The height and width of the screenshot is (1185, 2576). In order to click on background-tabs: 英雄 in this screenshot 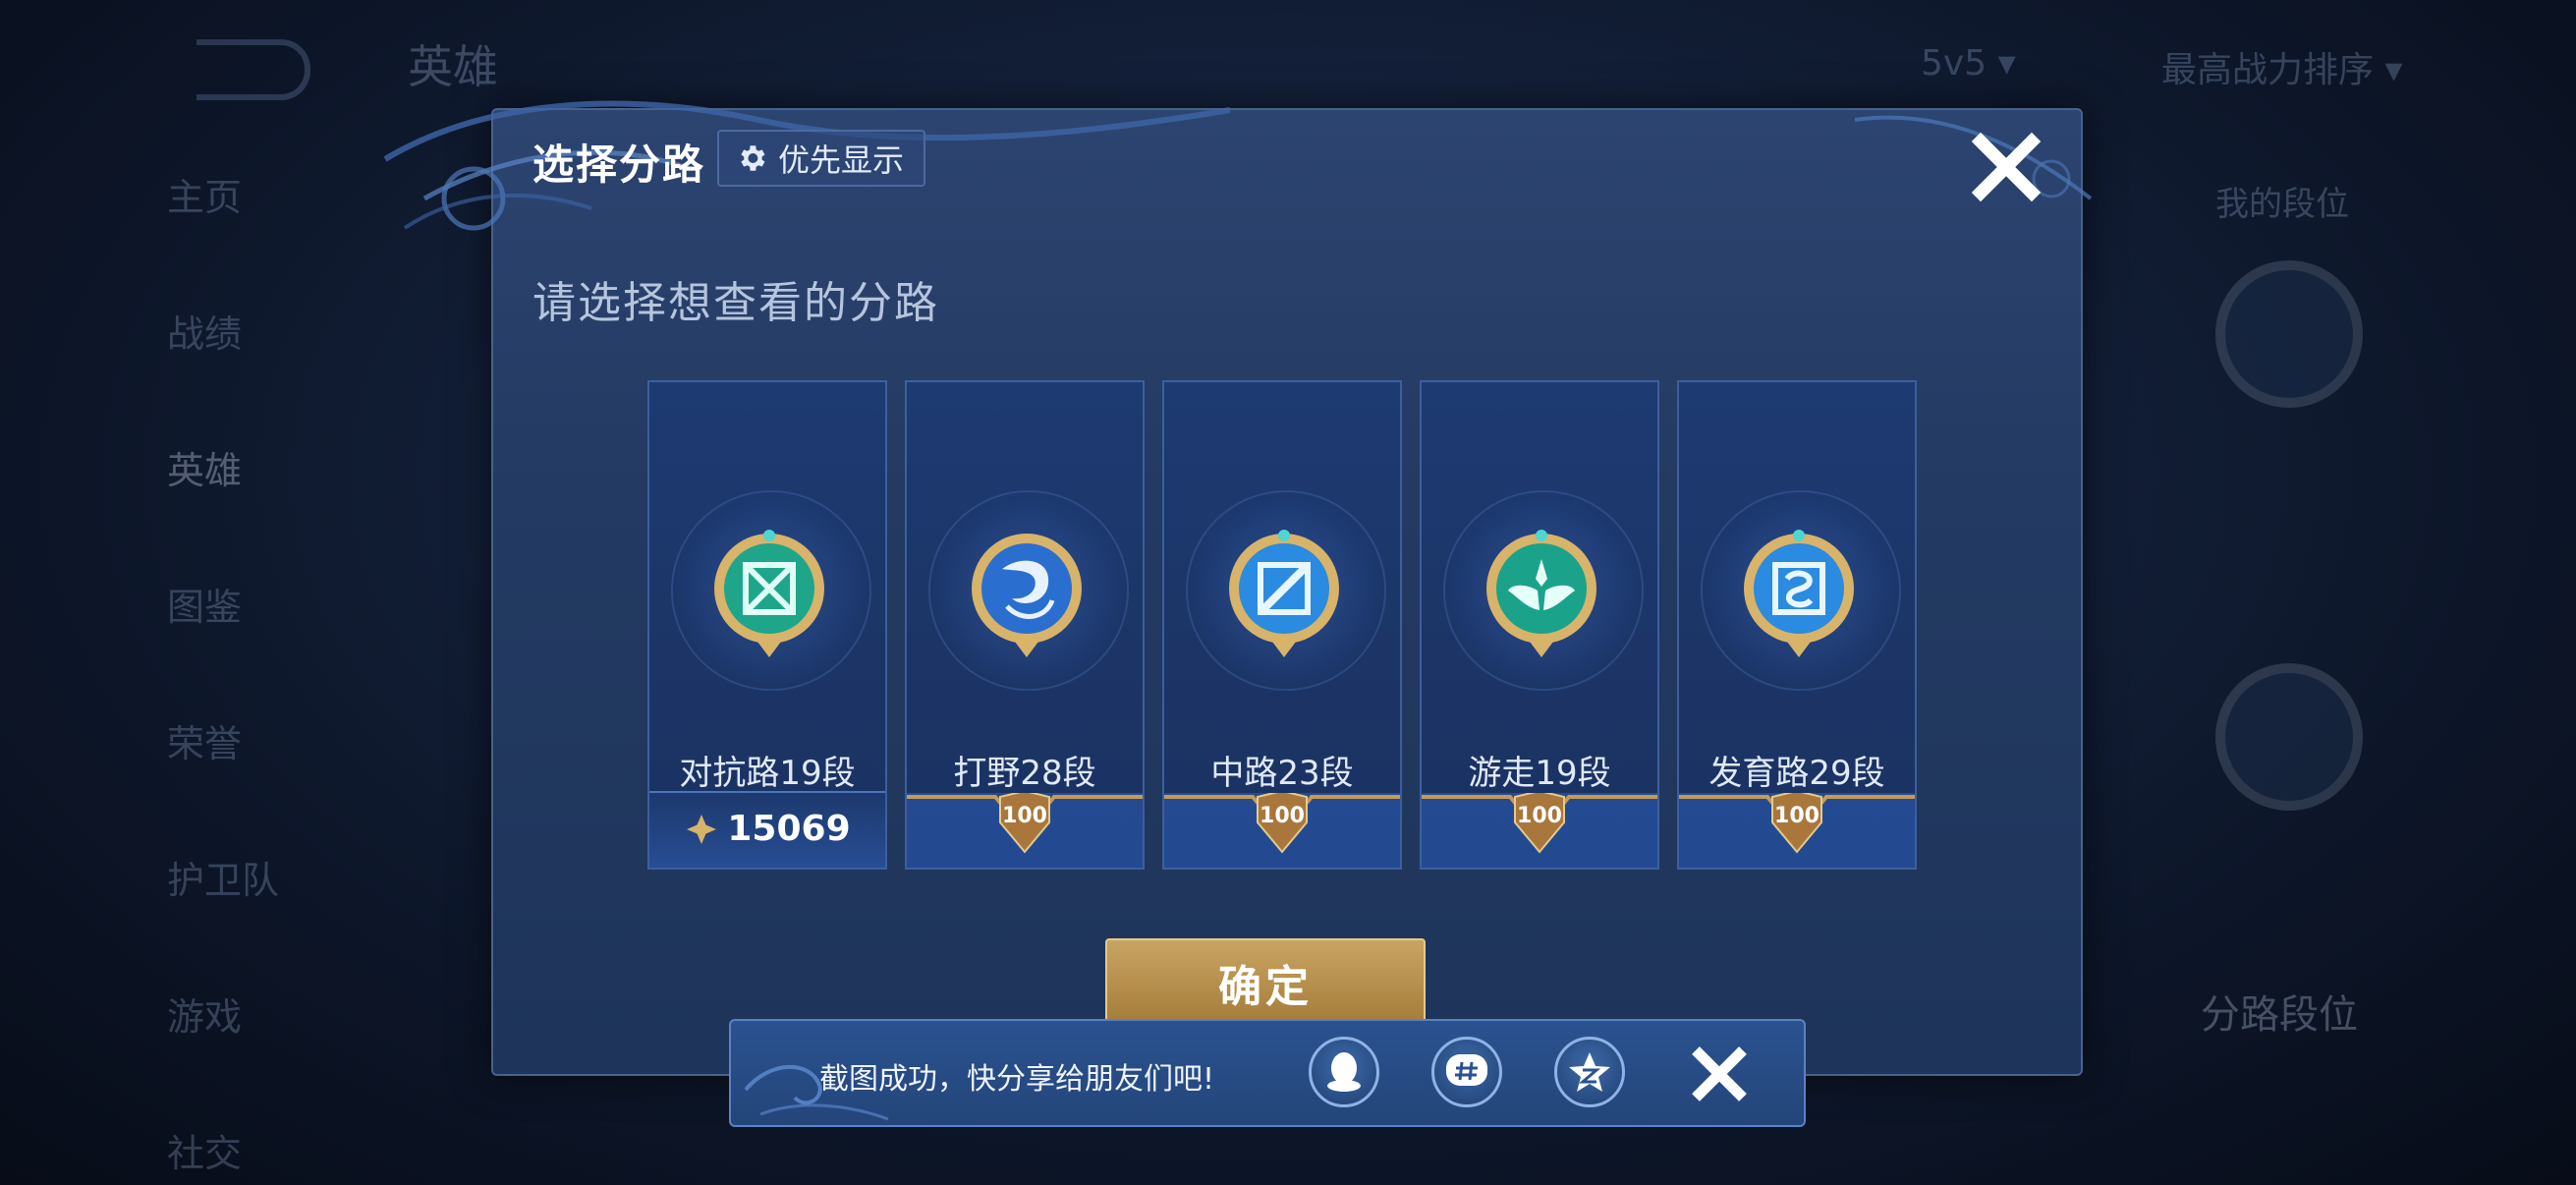, I will do `click(453, 64)`.